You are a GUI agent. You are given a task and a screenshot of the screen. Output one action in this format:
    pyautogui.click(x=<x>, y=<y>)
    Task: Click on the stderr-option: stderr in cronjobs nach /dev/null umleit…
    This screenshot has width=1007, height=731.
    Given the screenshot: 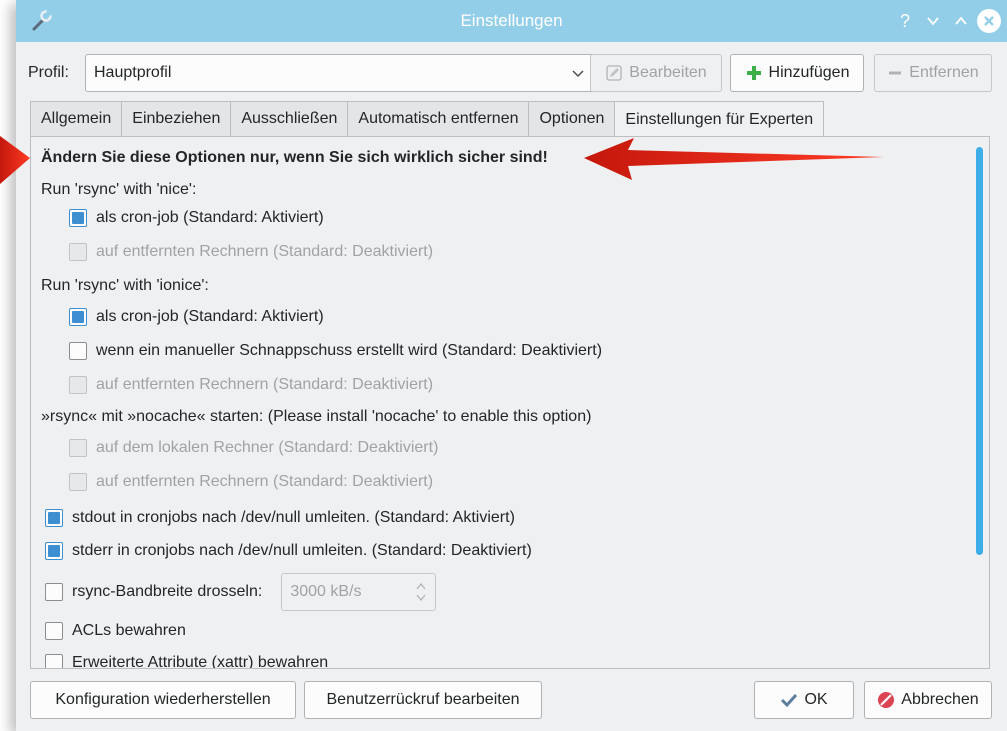 What is the action you would take?
    pyautogui.click(x=288, y=551)
    